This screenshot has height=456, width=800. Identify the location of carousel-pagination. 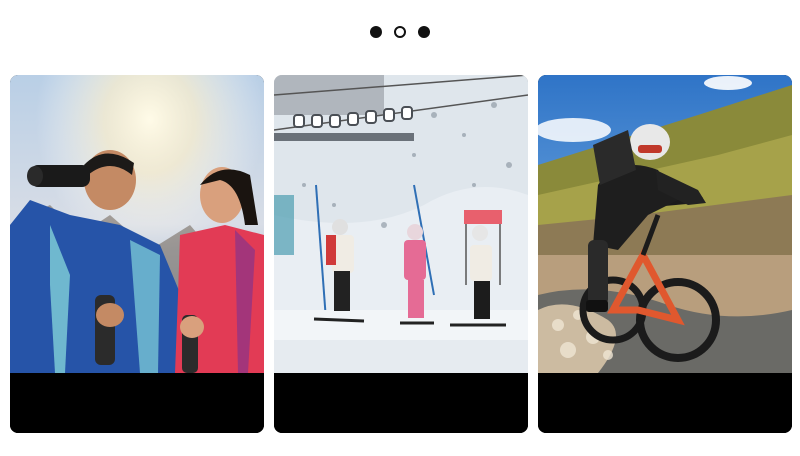
(400, 33).